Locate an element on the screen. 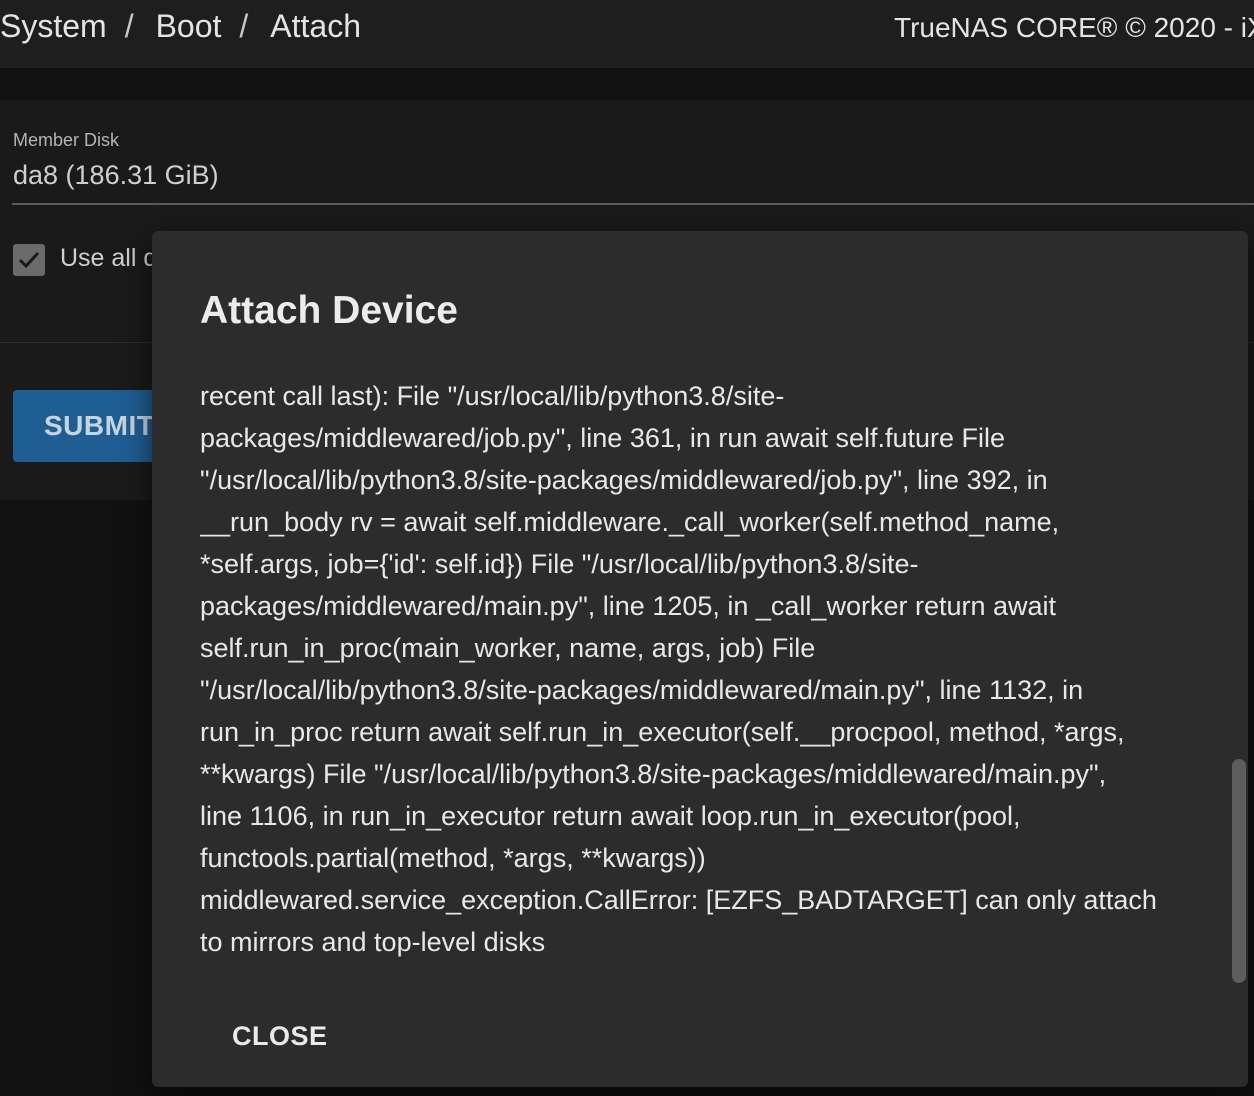  member-disk-underline is located at coordinates (633, 204).